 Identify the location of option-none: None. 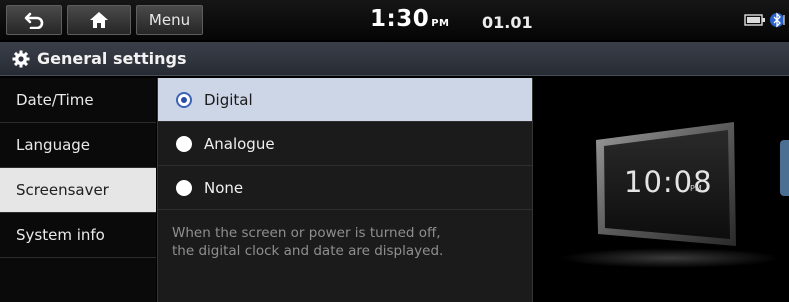
(345, 188).